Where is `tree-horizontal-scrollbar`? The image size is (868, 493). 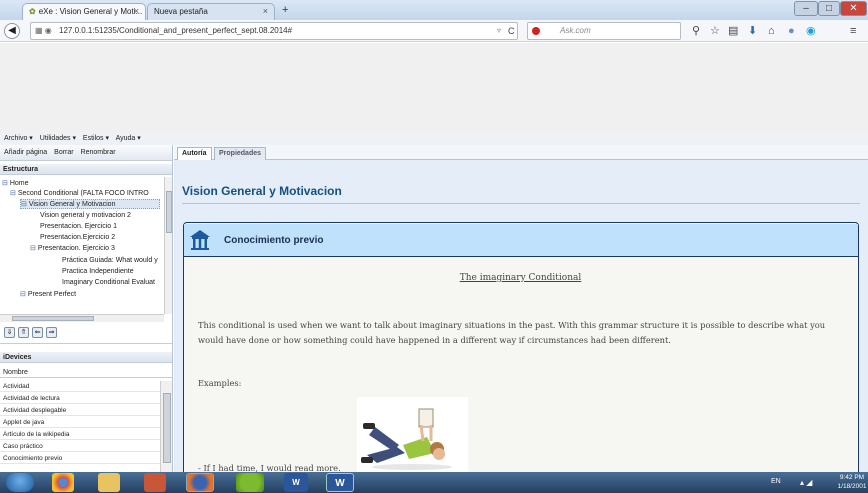
tree-horizontal-scrollbar is located at coordinates (82, 318).